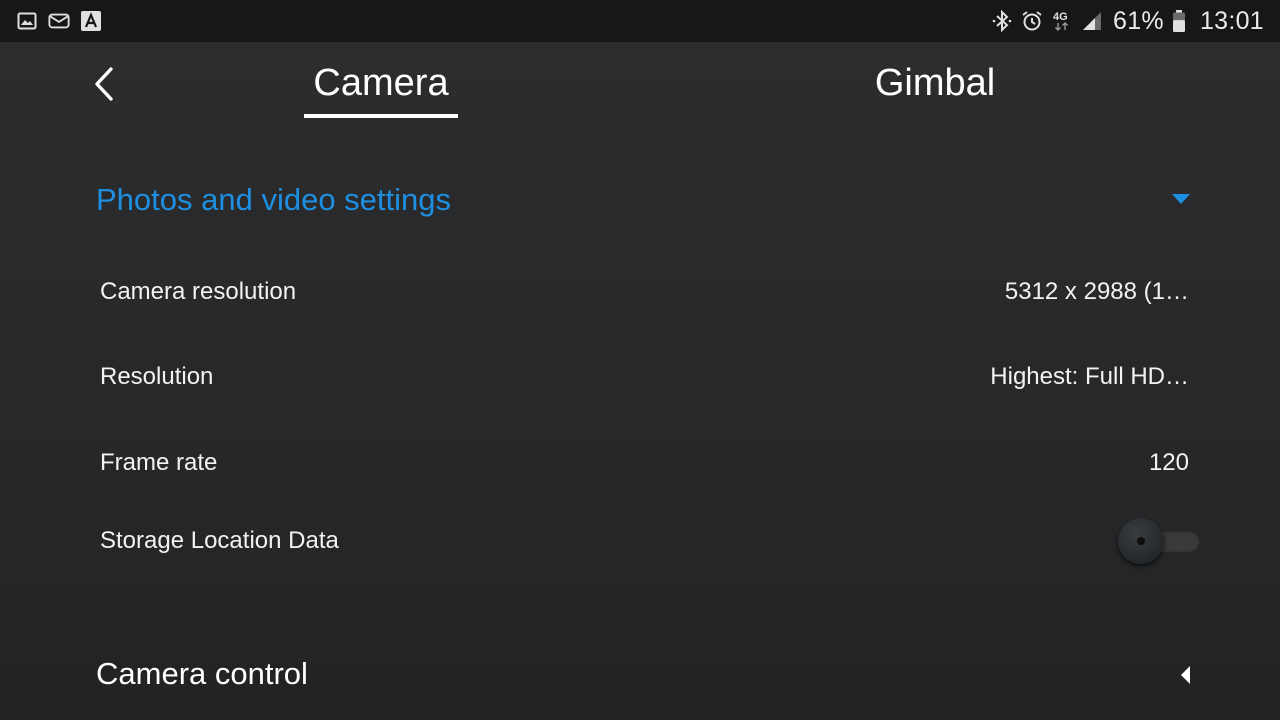  Describe the element at coordinates (1032, 21) in the screenshot. I see `alarm-icon` at that location.